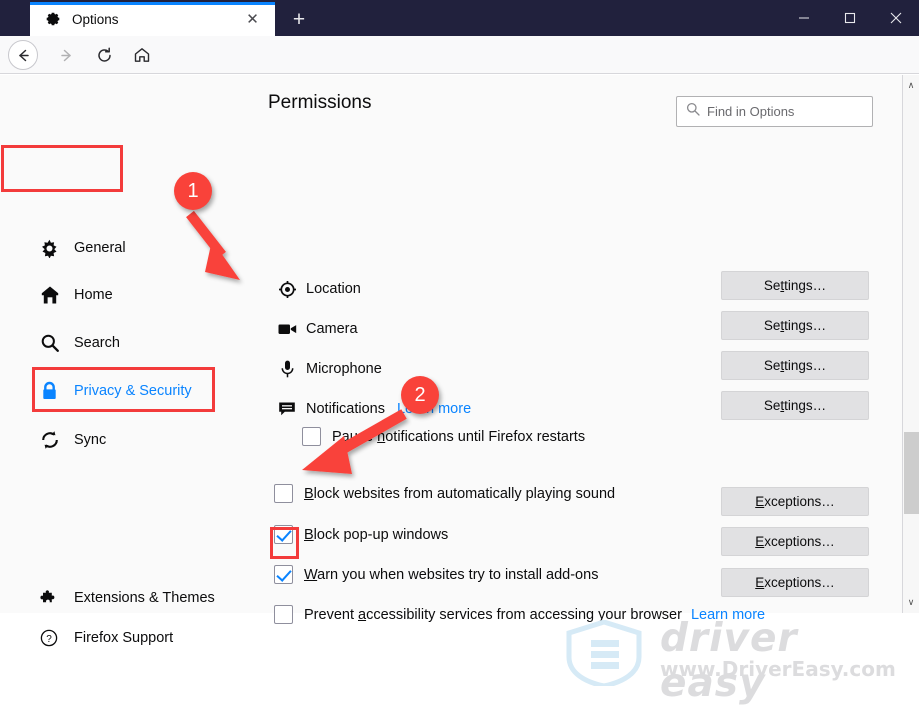 The height and width of the screenshot is (706, 919). Describe the element at coordinates (299, 19) in the screenshot. I see `new-tab-button: +` at that location.